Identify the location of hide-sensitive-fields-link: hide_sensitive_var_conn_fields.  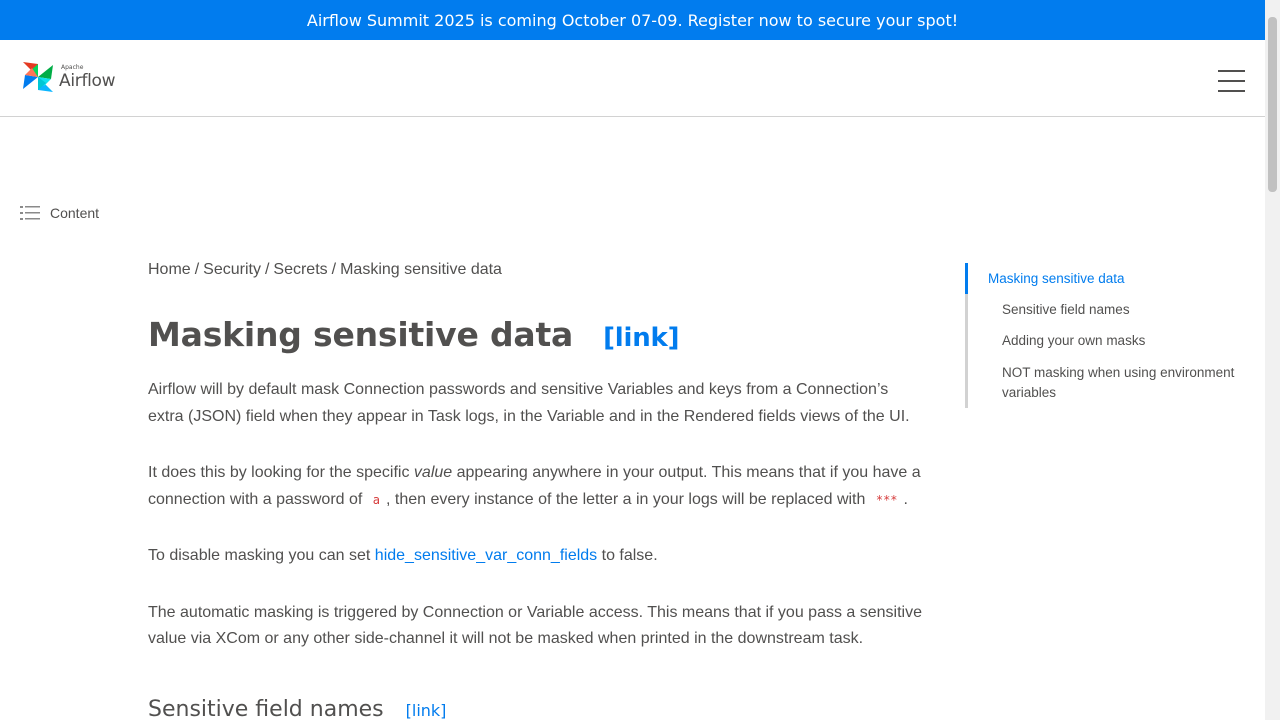
(486, 555).